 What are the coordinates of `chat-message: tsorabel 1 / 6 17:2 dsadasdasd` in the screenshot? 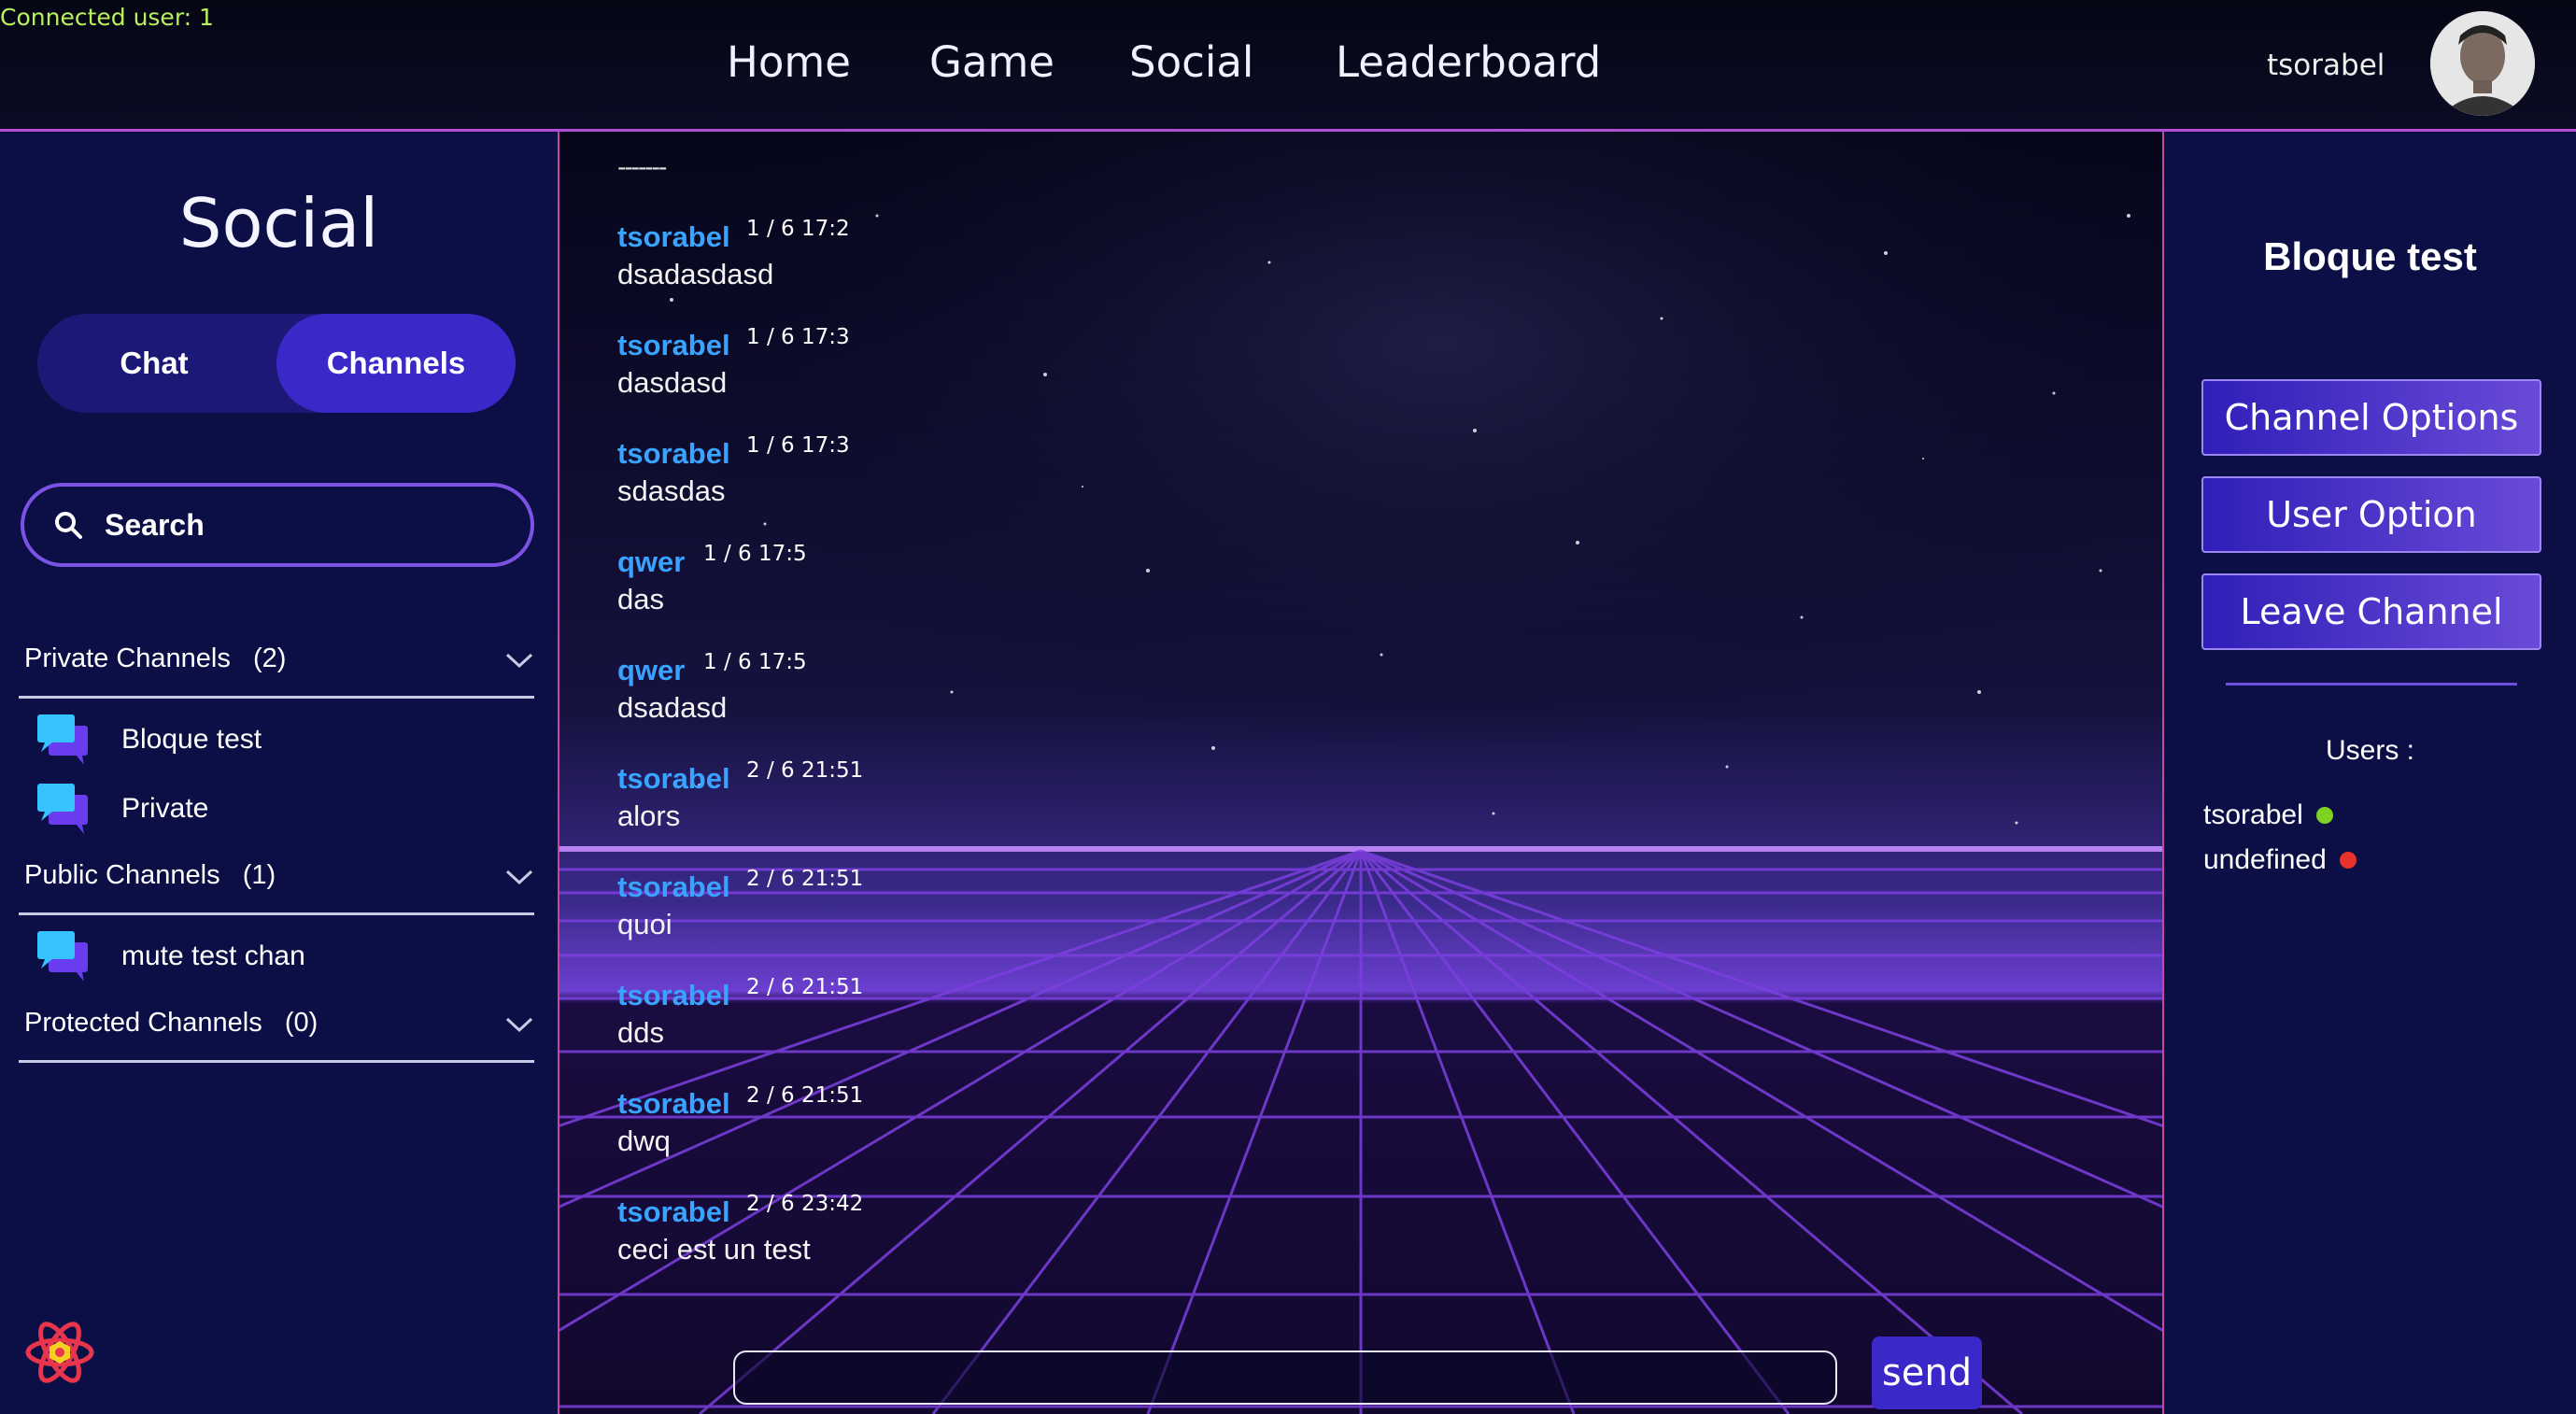 It's located at (733, 254).